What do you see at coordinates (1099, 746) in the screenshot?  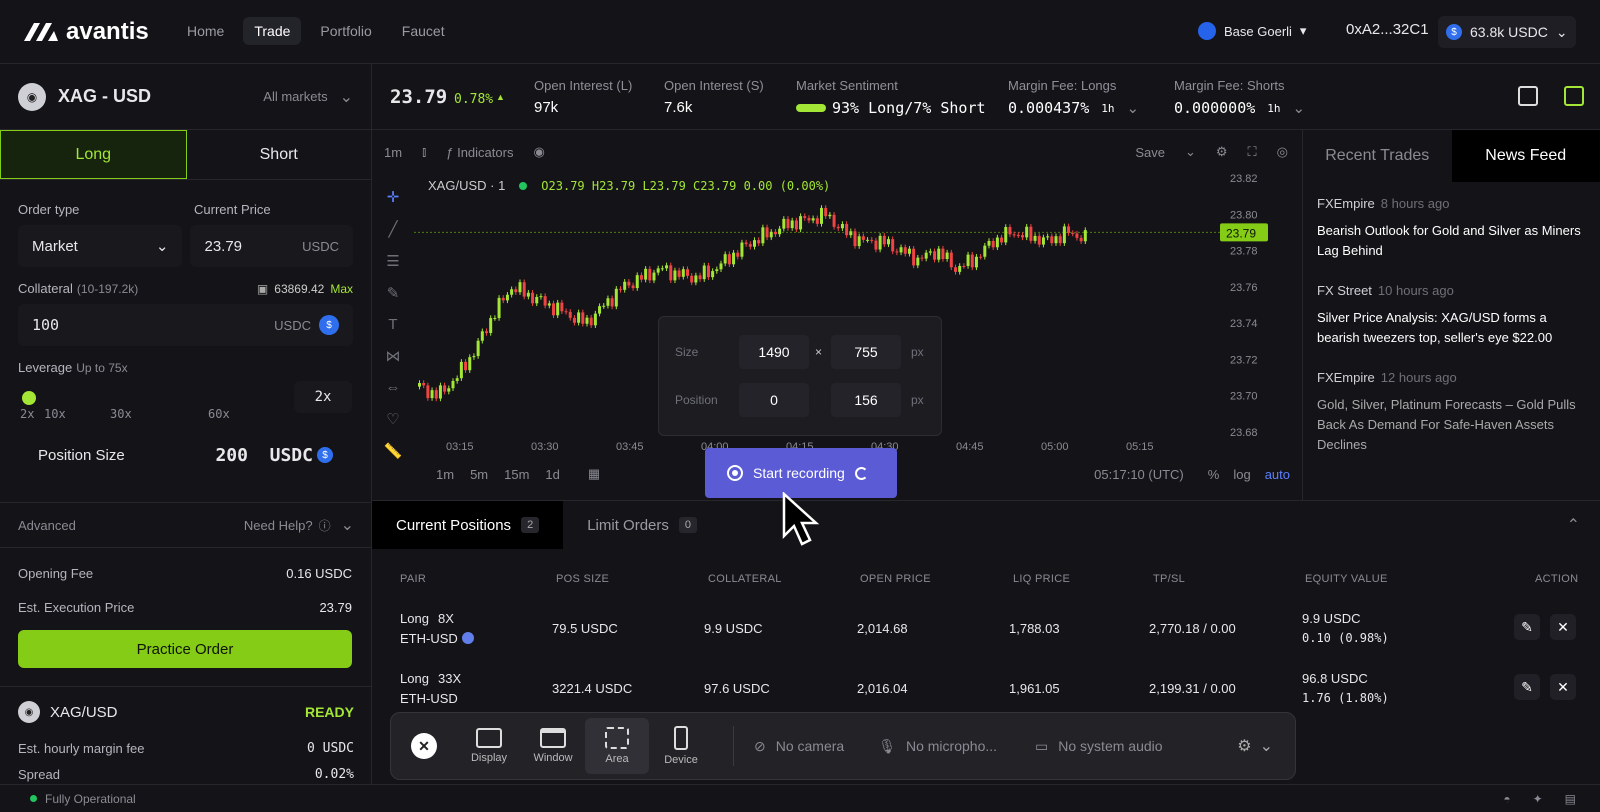 I see `audio-toggle: ▭ No system audio` at bounding box center [1099, 746].